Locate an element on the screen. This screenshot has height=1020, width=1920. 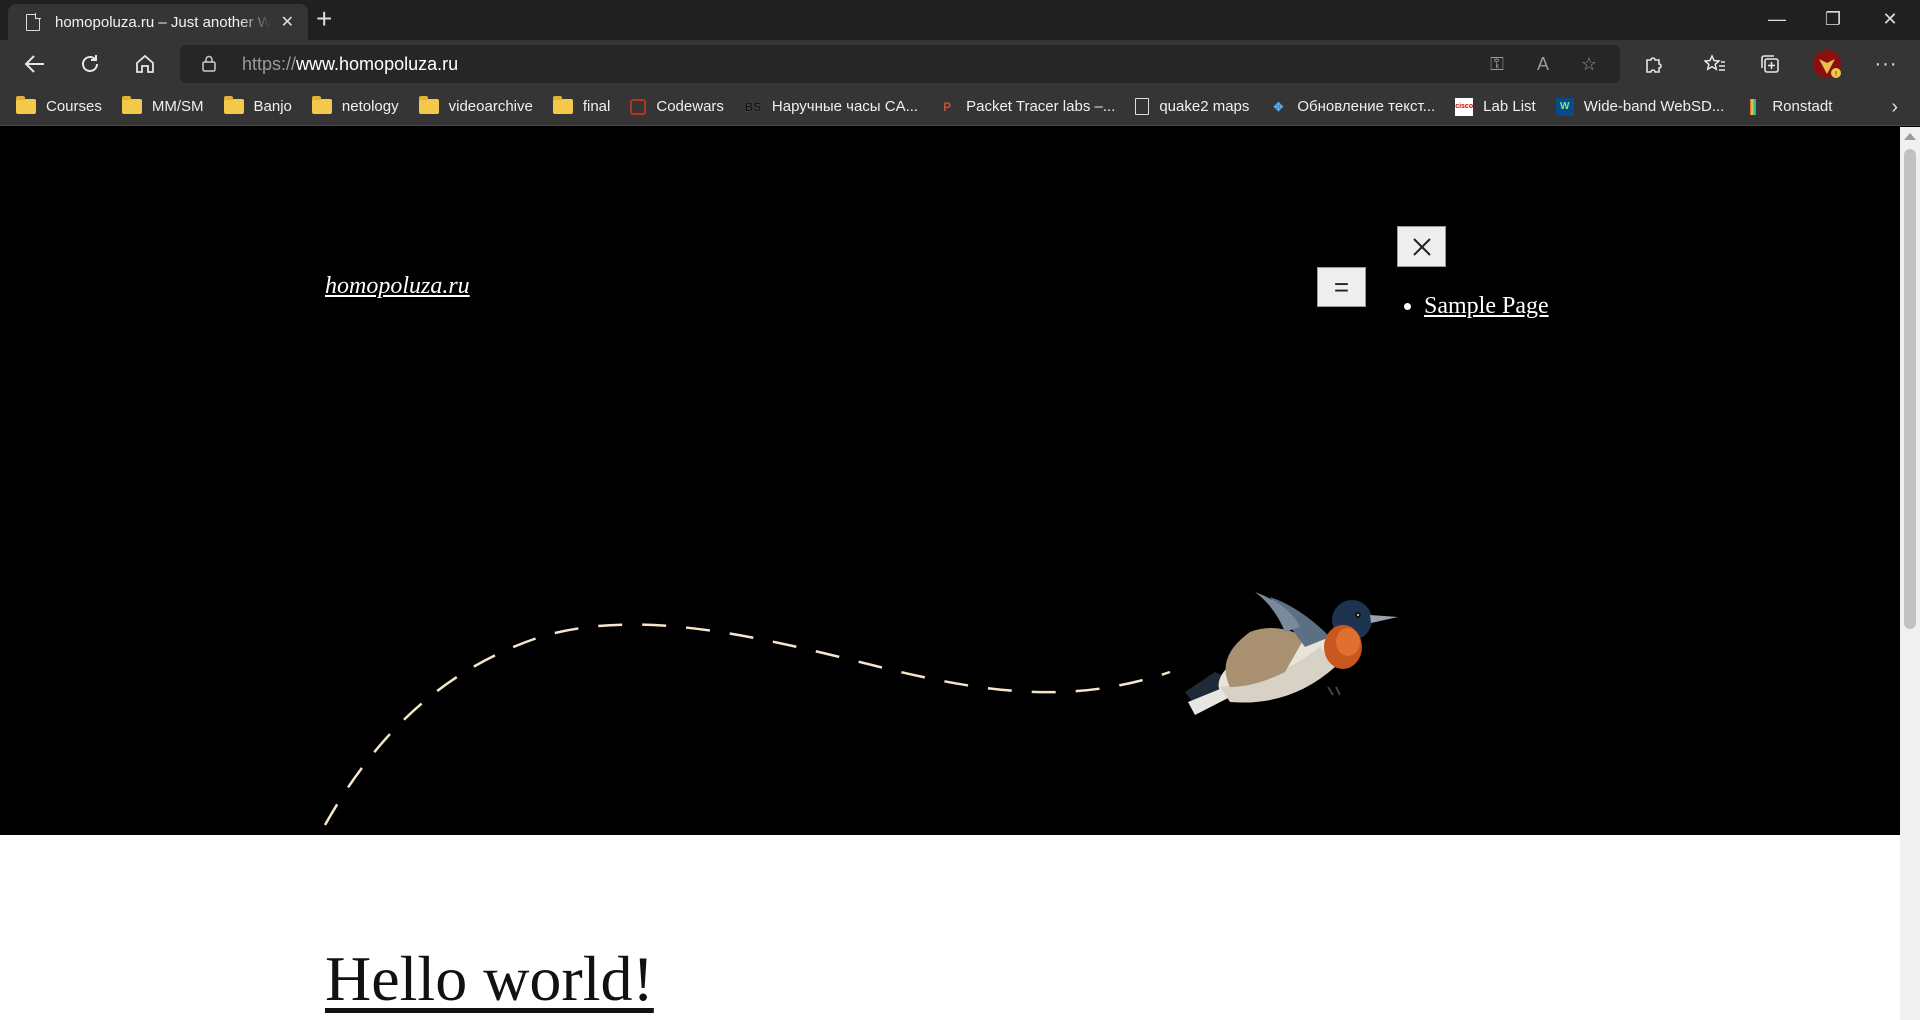
bird-icon is located at coordinates (1291, 653).